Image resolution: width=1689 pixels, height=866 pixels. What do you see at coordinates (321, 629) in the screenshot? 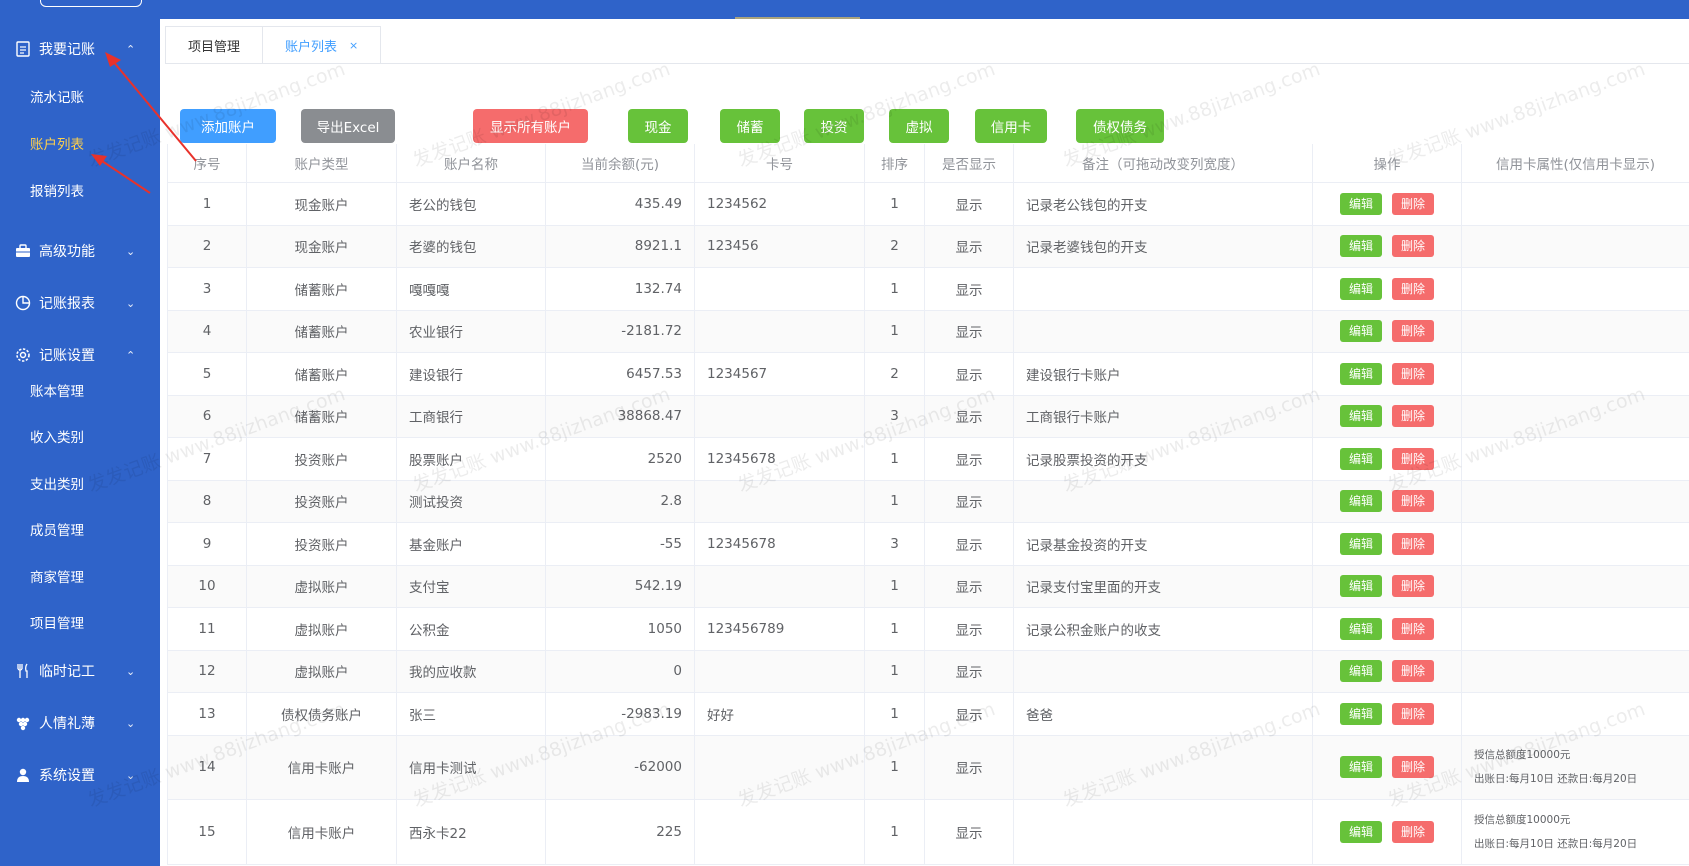
I see `cell-type: 虚拟账户` at bounding box center [321, 629].